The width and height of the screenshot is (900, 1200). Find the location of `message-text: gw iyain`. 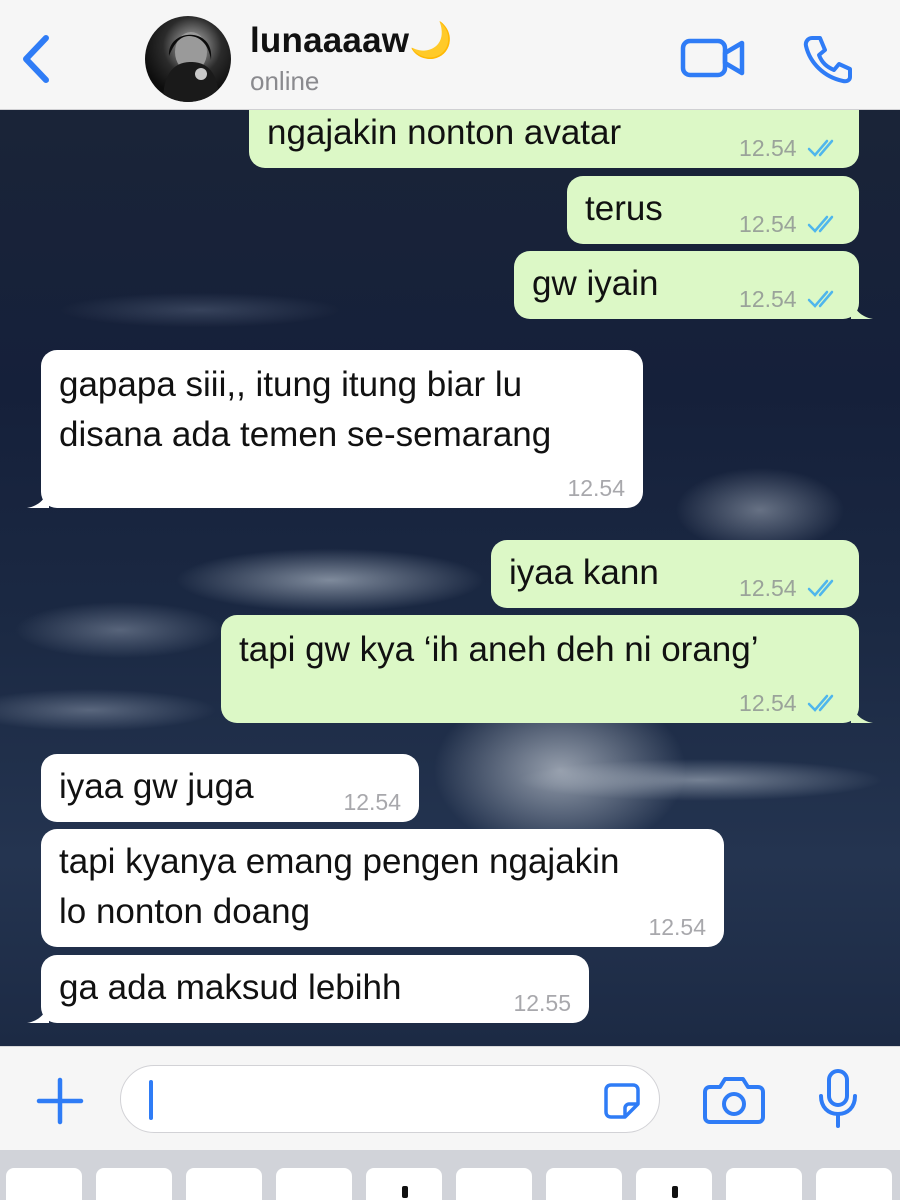

message-text: gw iyain is located at coordinates (595, 283).